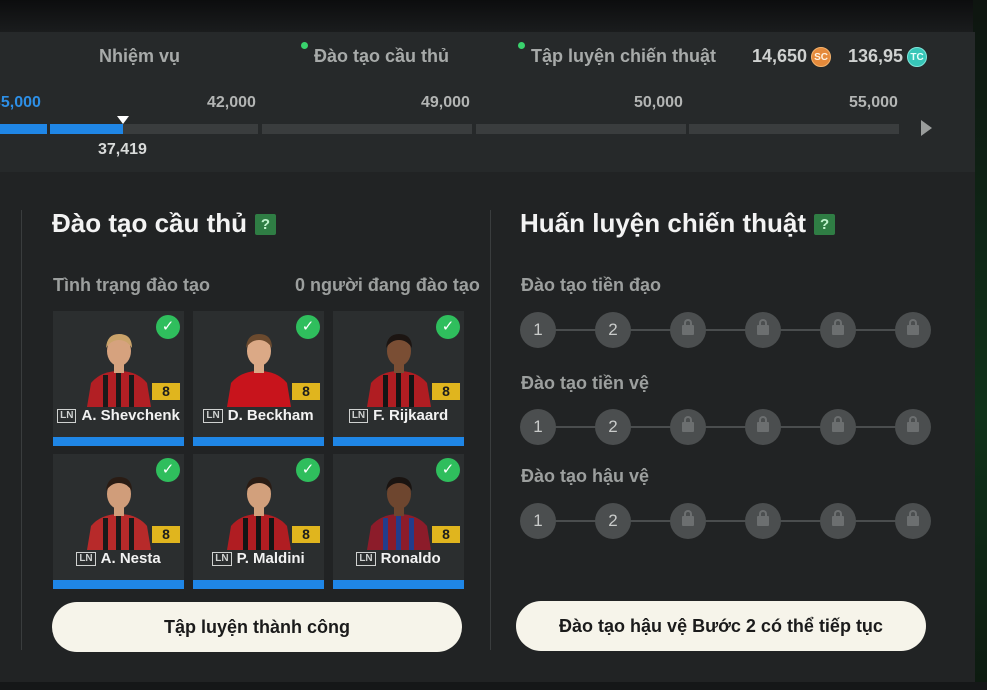  Describe the element at coordinates (721, 626) in the screenshot. I see `continue-defender-training-button: Đào tạo hậu vệ Bước 2 có thể tiếp tục` at that location.